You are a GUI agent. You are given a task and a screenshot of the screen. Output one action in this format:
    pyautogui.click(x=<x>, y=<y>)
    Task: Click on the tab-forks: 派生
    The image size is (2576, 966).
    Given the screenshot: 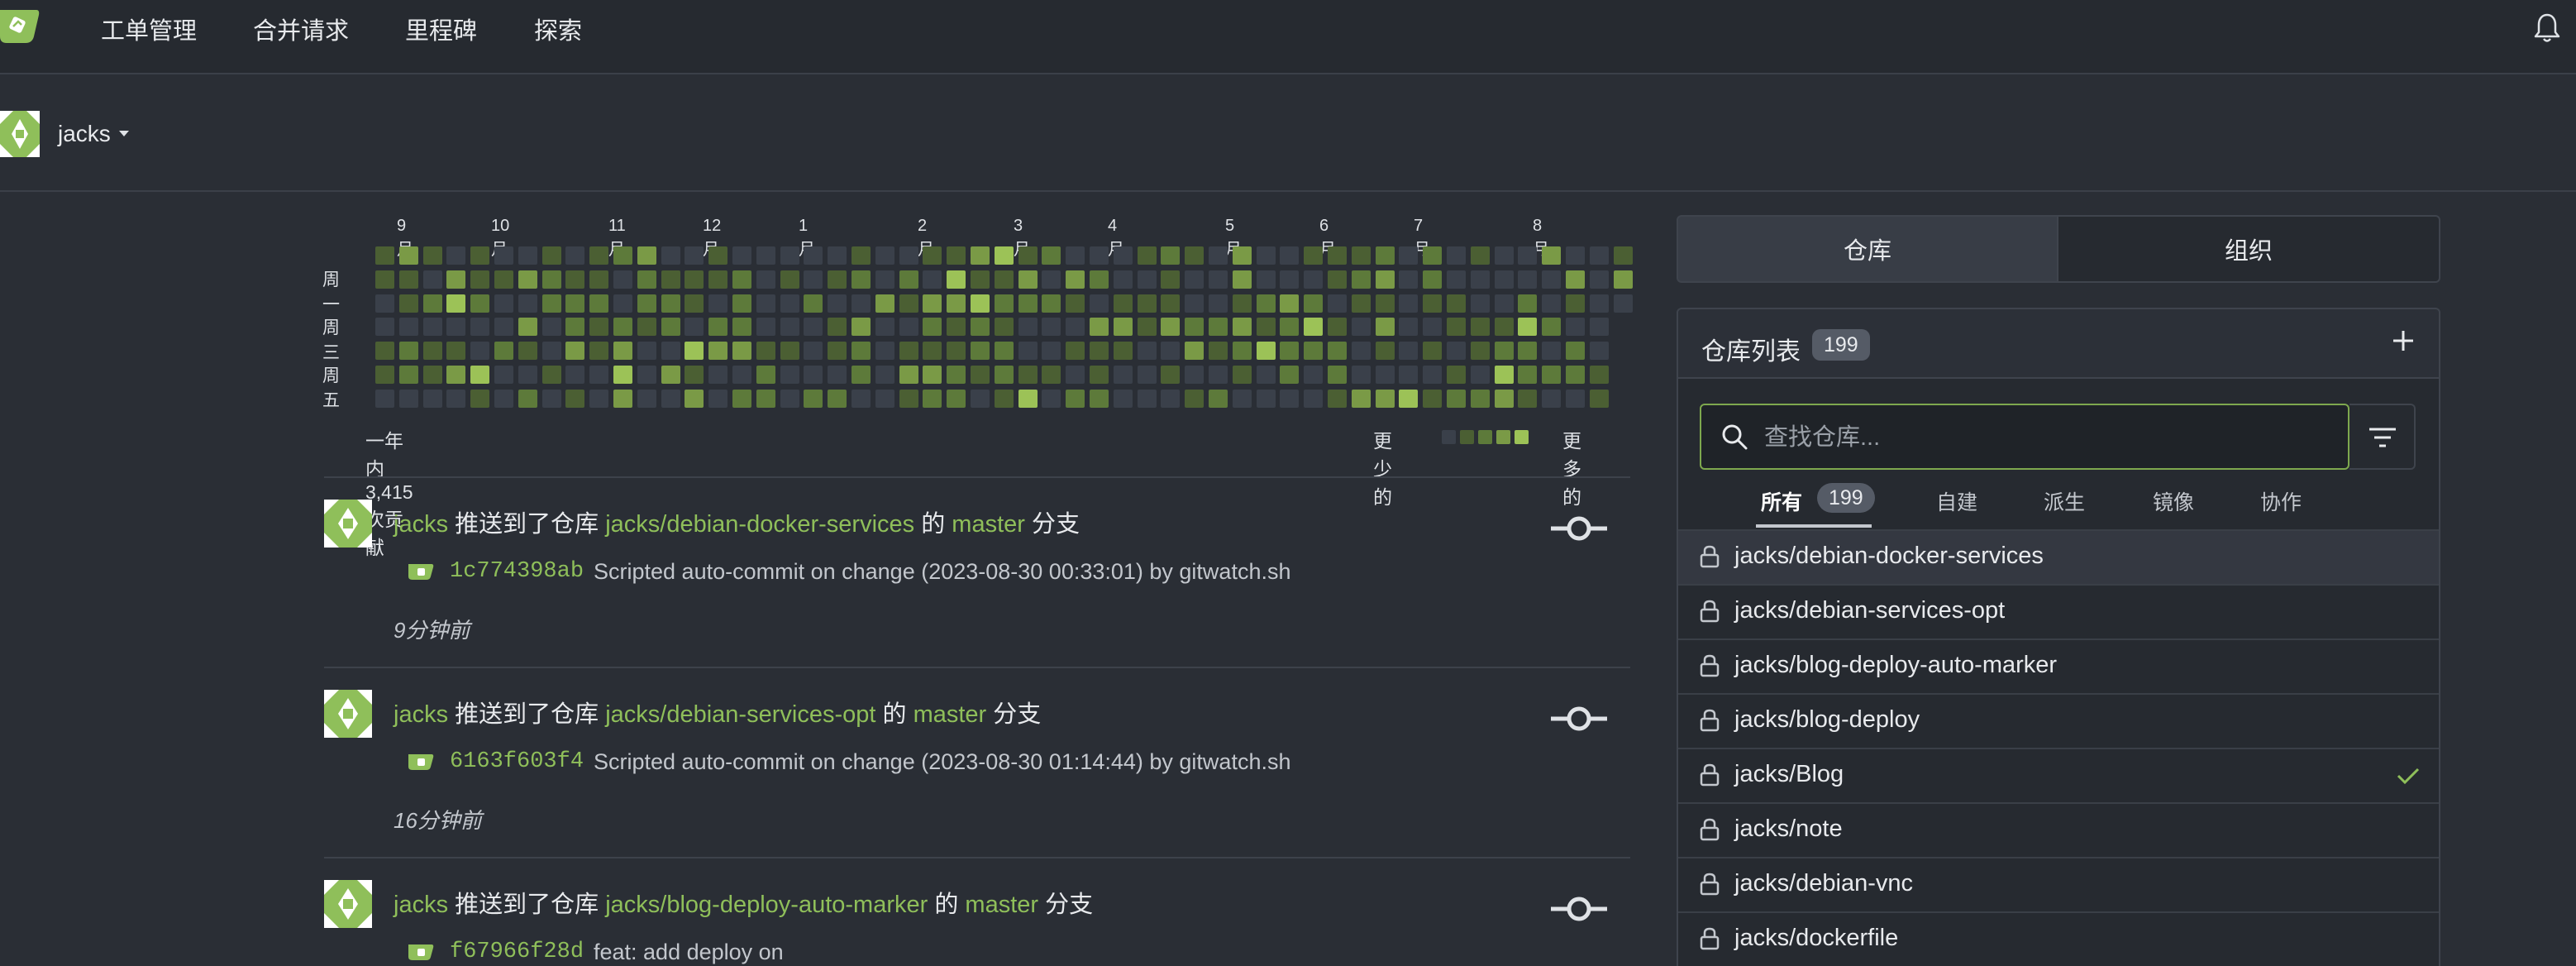 What is the action you would take?
    pyautogui.click(x=2064, y=501)
    